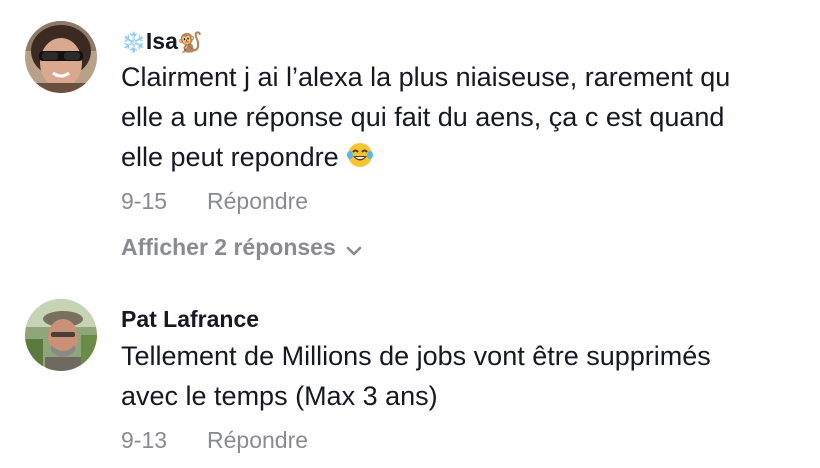 Image resolution: width=820 pixels, height=468 pixels. I want to click on comment-line: elle peut repondre, so click(461, 158).